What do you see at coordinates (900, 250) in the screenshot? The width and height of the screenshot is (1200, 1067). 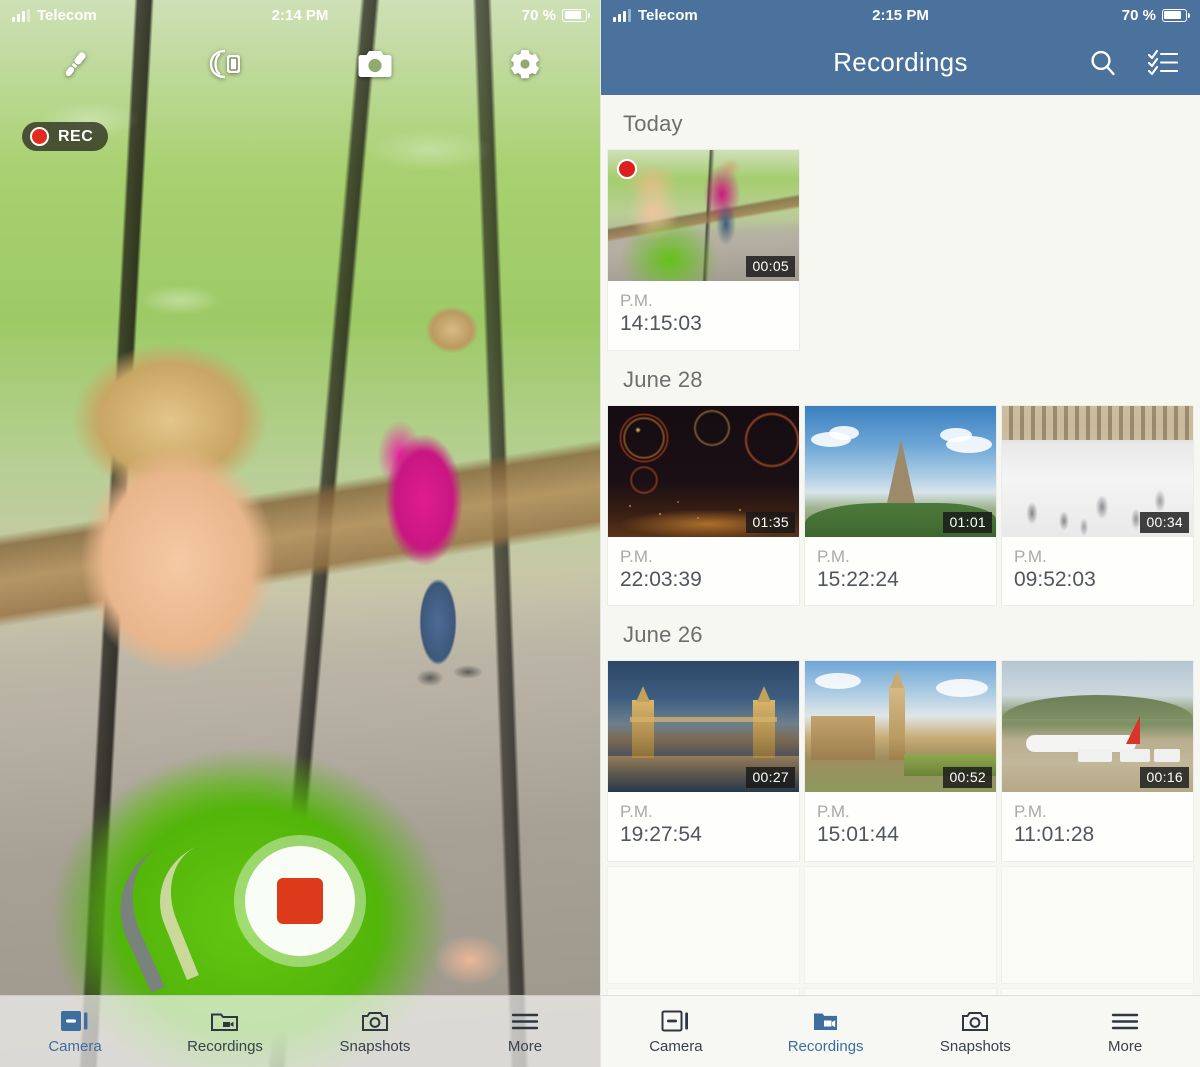 I see `recordings-grid-today: 00:05 P.M. 14:15:03` at bounding box center [900, 250].